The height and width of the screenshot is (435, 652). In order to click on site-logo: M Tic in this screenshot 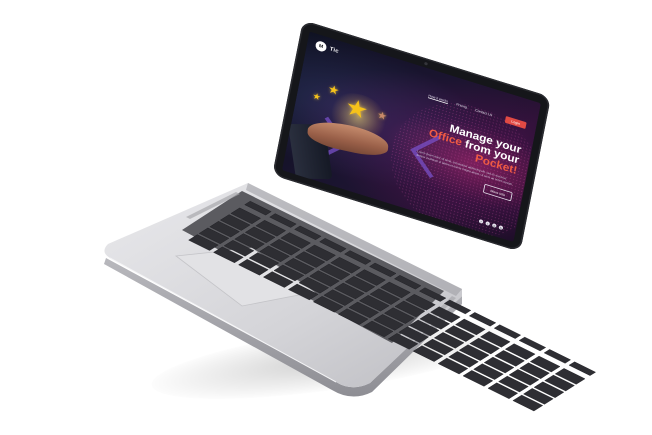, I will do `click(327, 48)`.